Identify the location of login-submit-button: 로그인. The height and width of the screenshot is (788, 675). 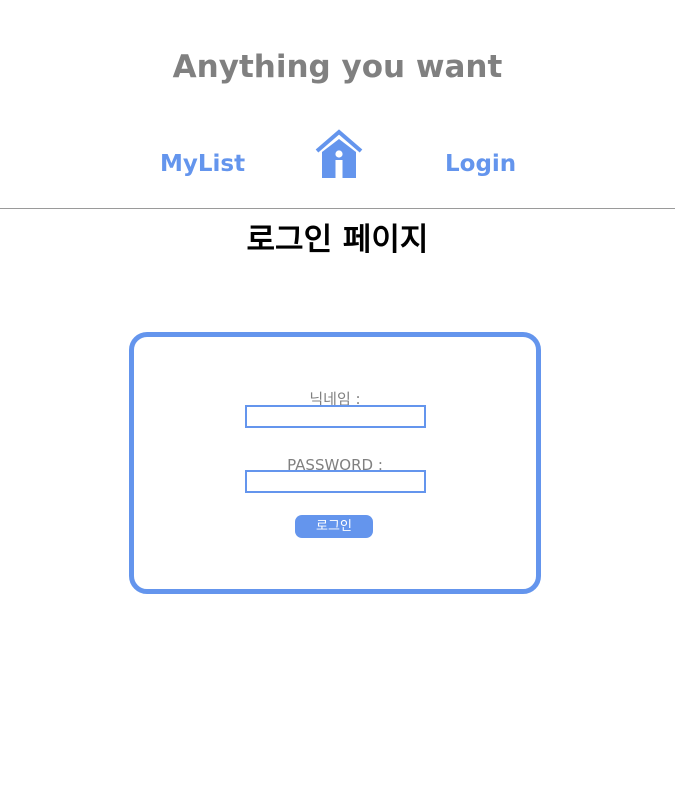
(334, 526).